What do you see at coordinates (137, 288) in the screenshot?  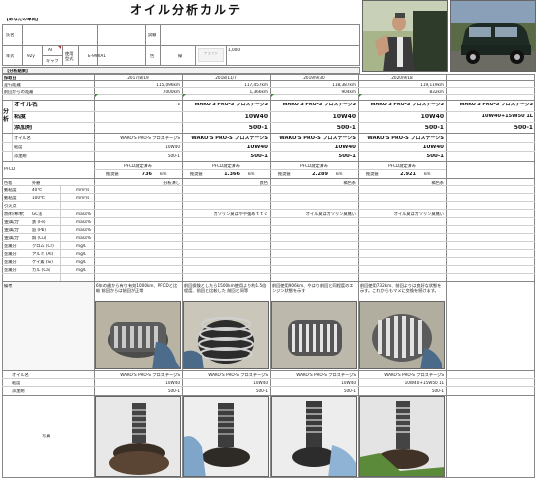 I see `remark-1: 6年の歳から有り有効1000km、PFCDと比較 前回からは前回が正常` at bounding box center [137, 288].